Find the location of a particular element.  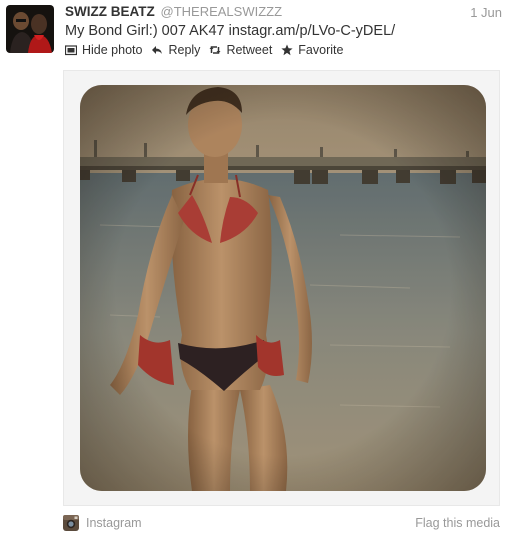

photo-icon is located at coordinates (71, 50).